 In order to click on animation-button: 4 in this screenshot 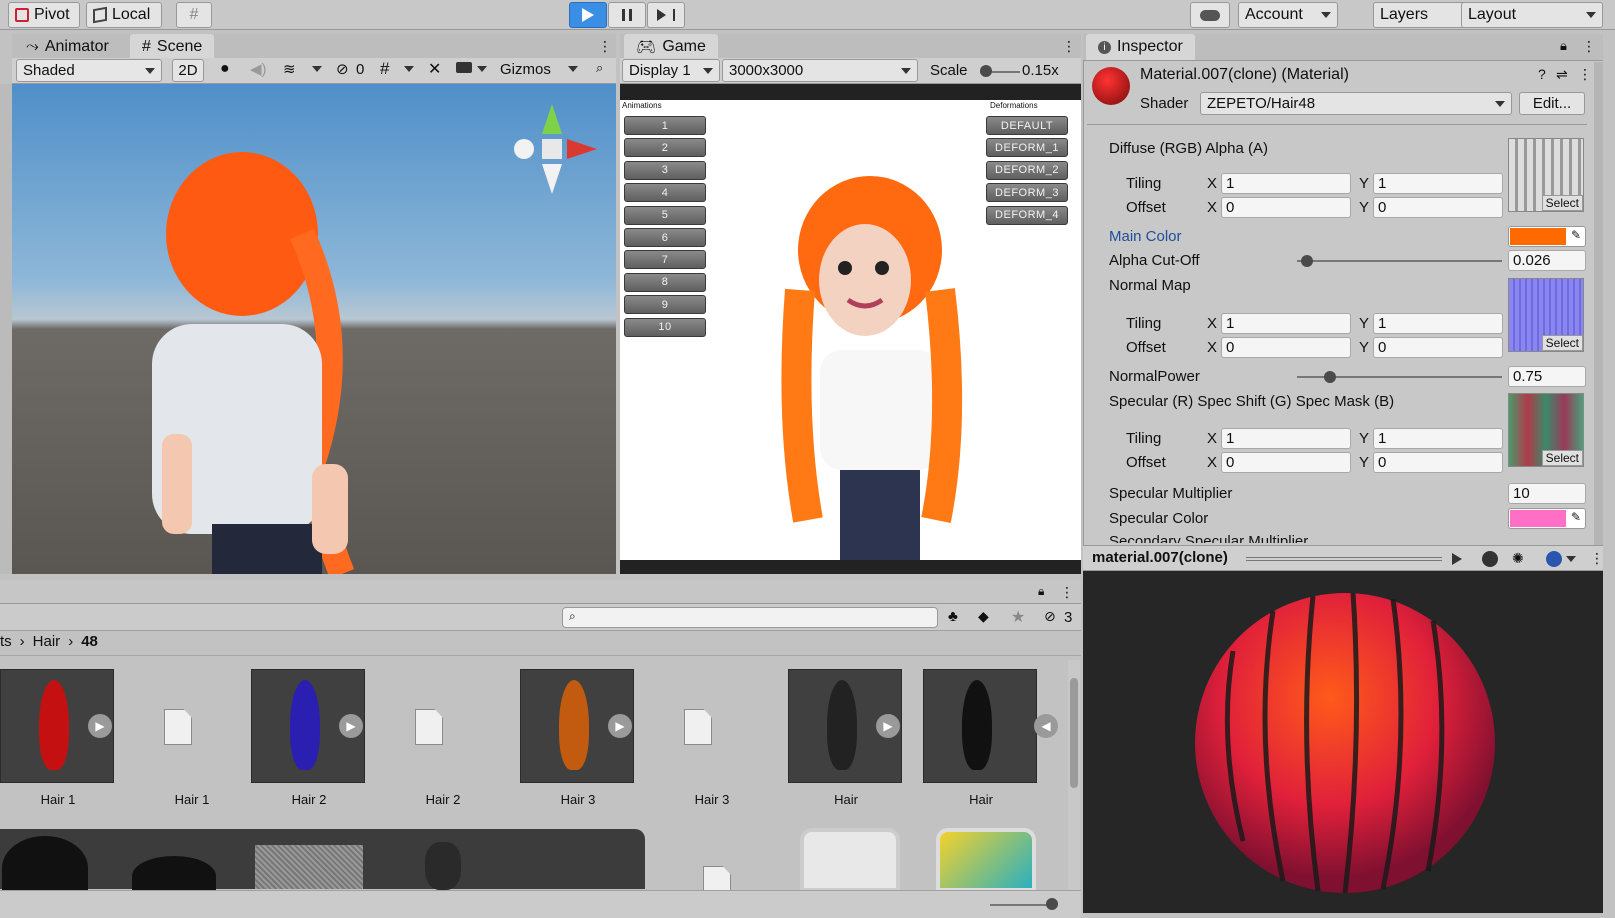, I will do `click(665, 193)`.